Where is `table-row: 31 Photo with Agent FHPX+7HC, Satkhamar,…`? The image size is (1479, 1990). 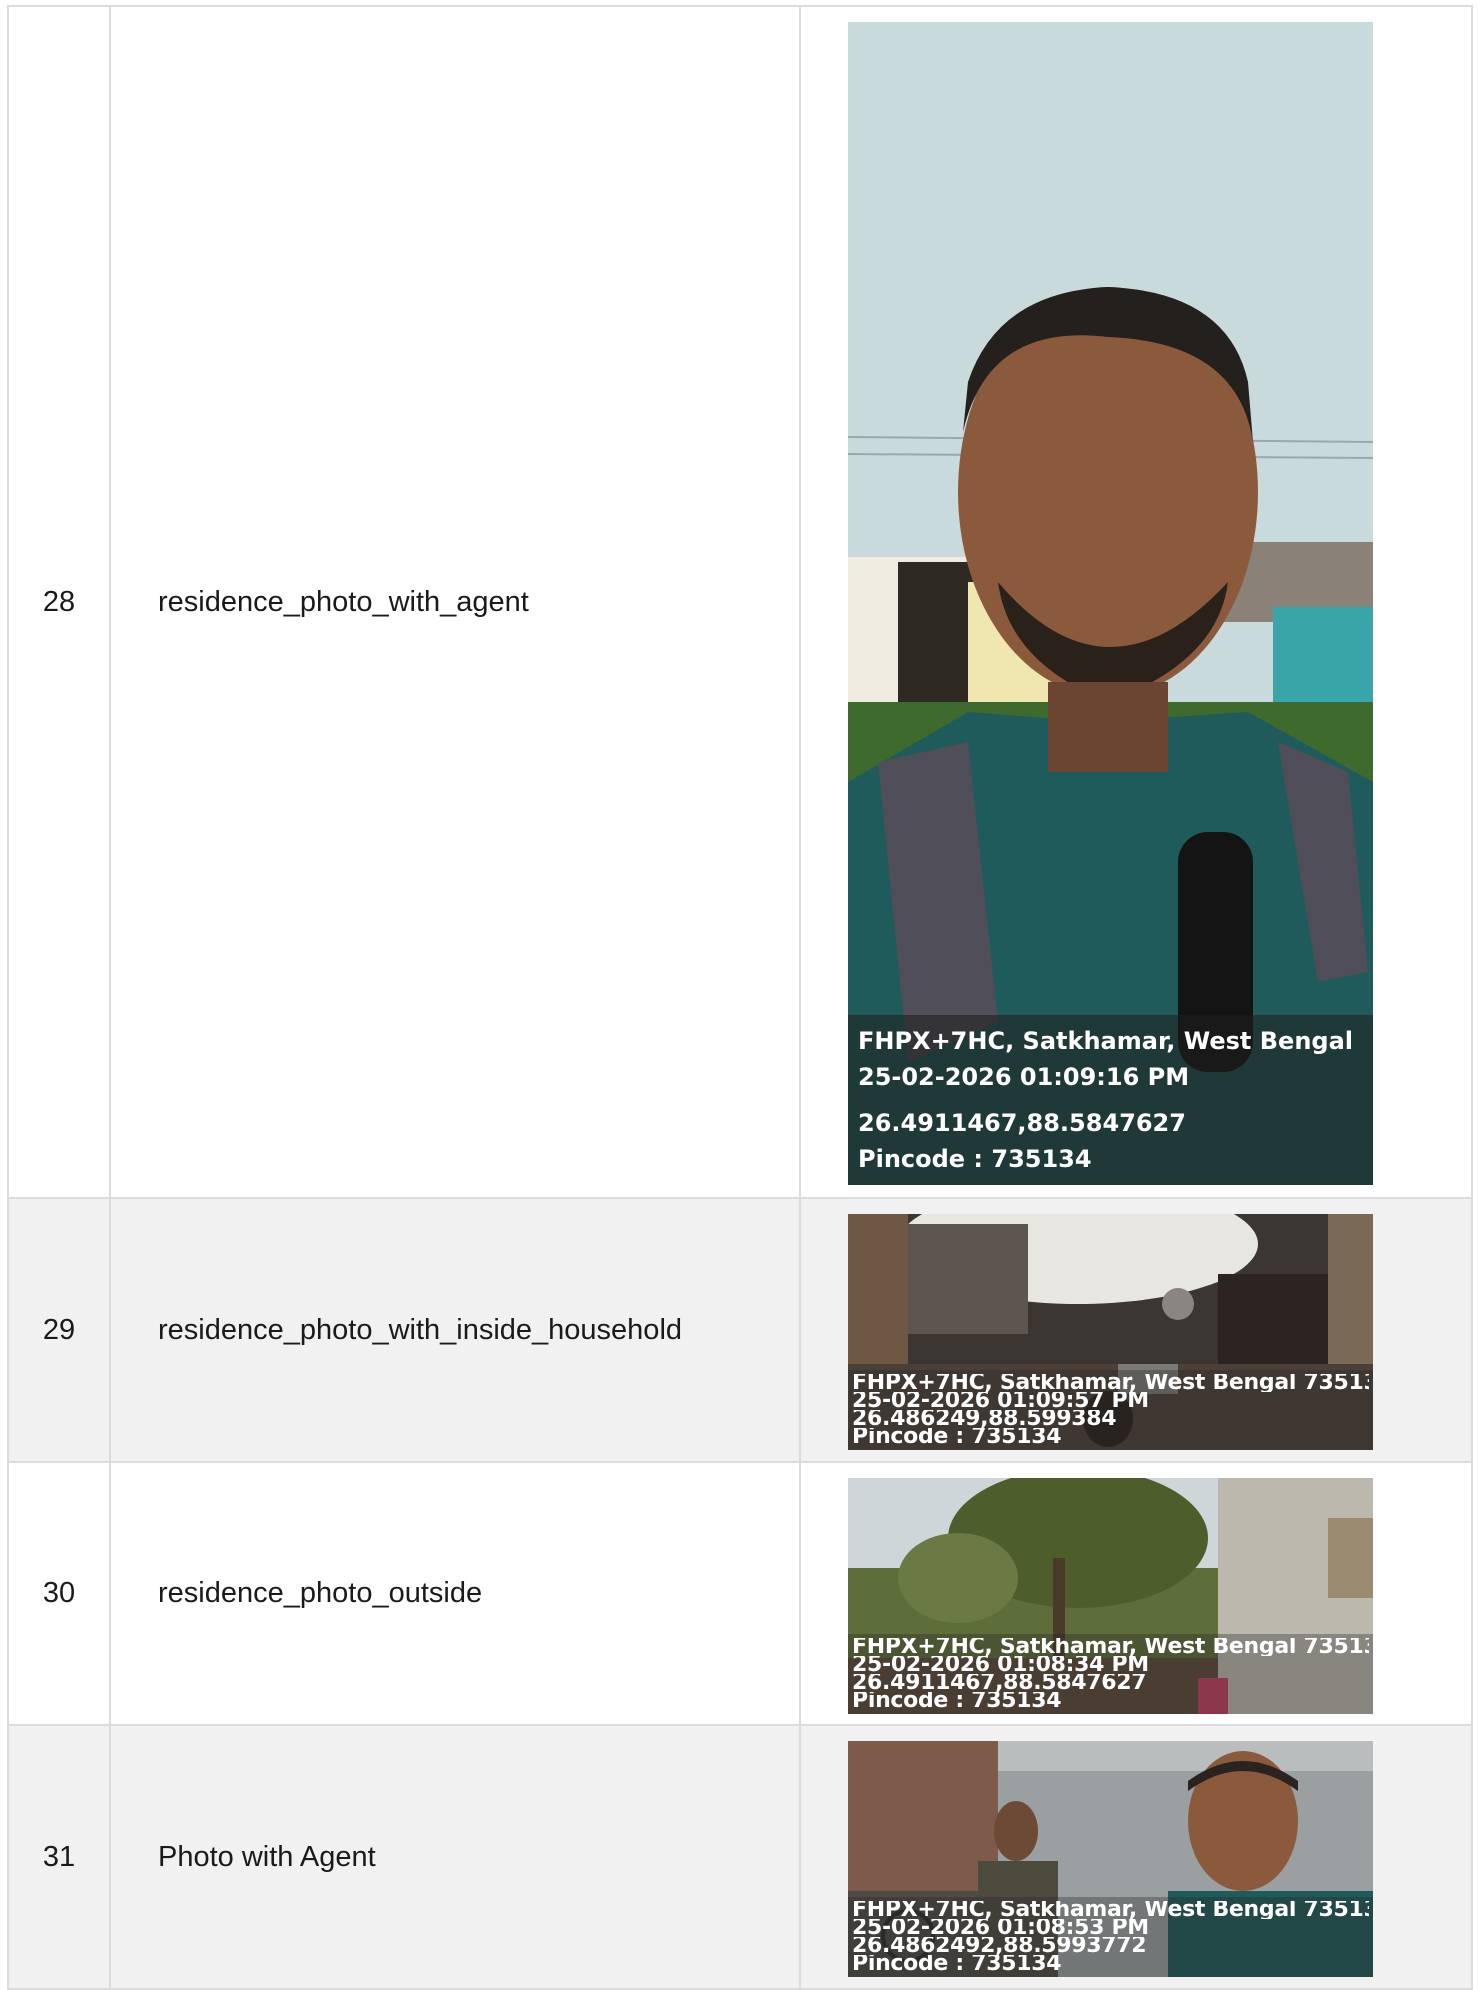
table-row: 31 Photo with Agent FHPX+7HC, Satkhamar,… is located at coordinates (740, 1857).